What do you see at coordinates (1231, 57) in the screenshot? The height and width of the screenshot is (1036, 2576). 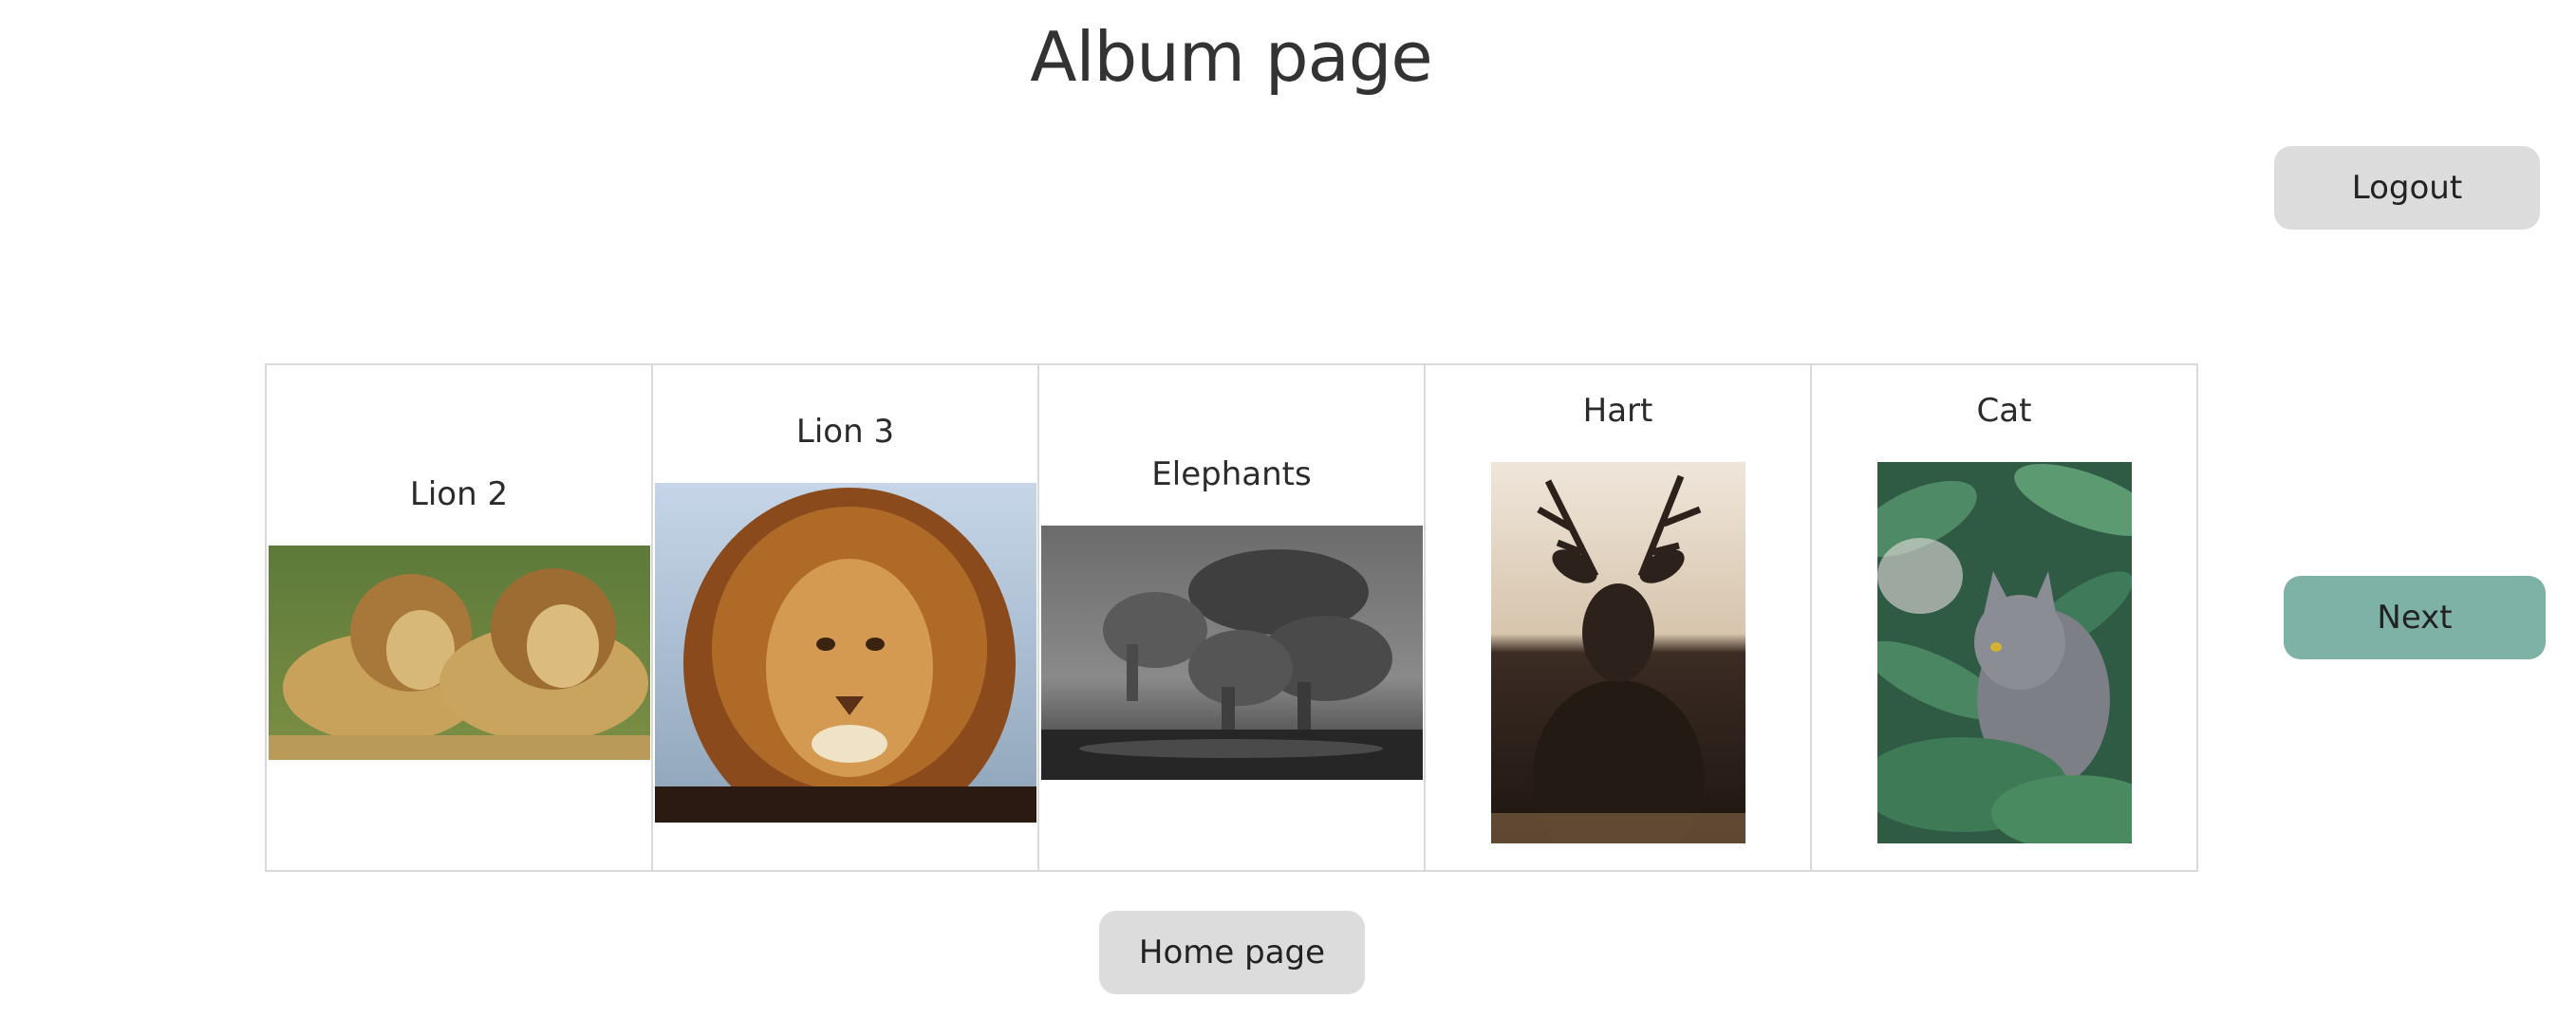 I see `page-title: Album page` at bounding box center [1231, 57].